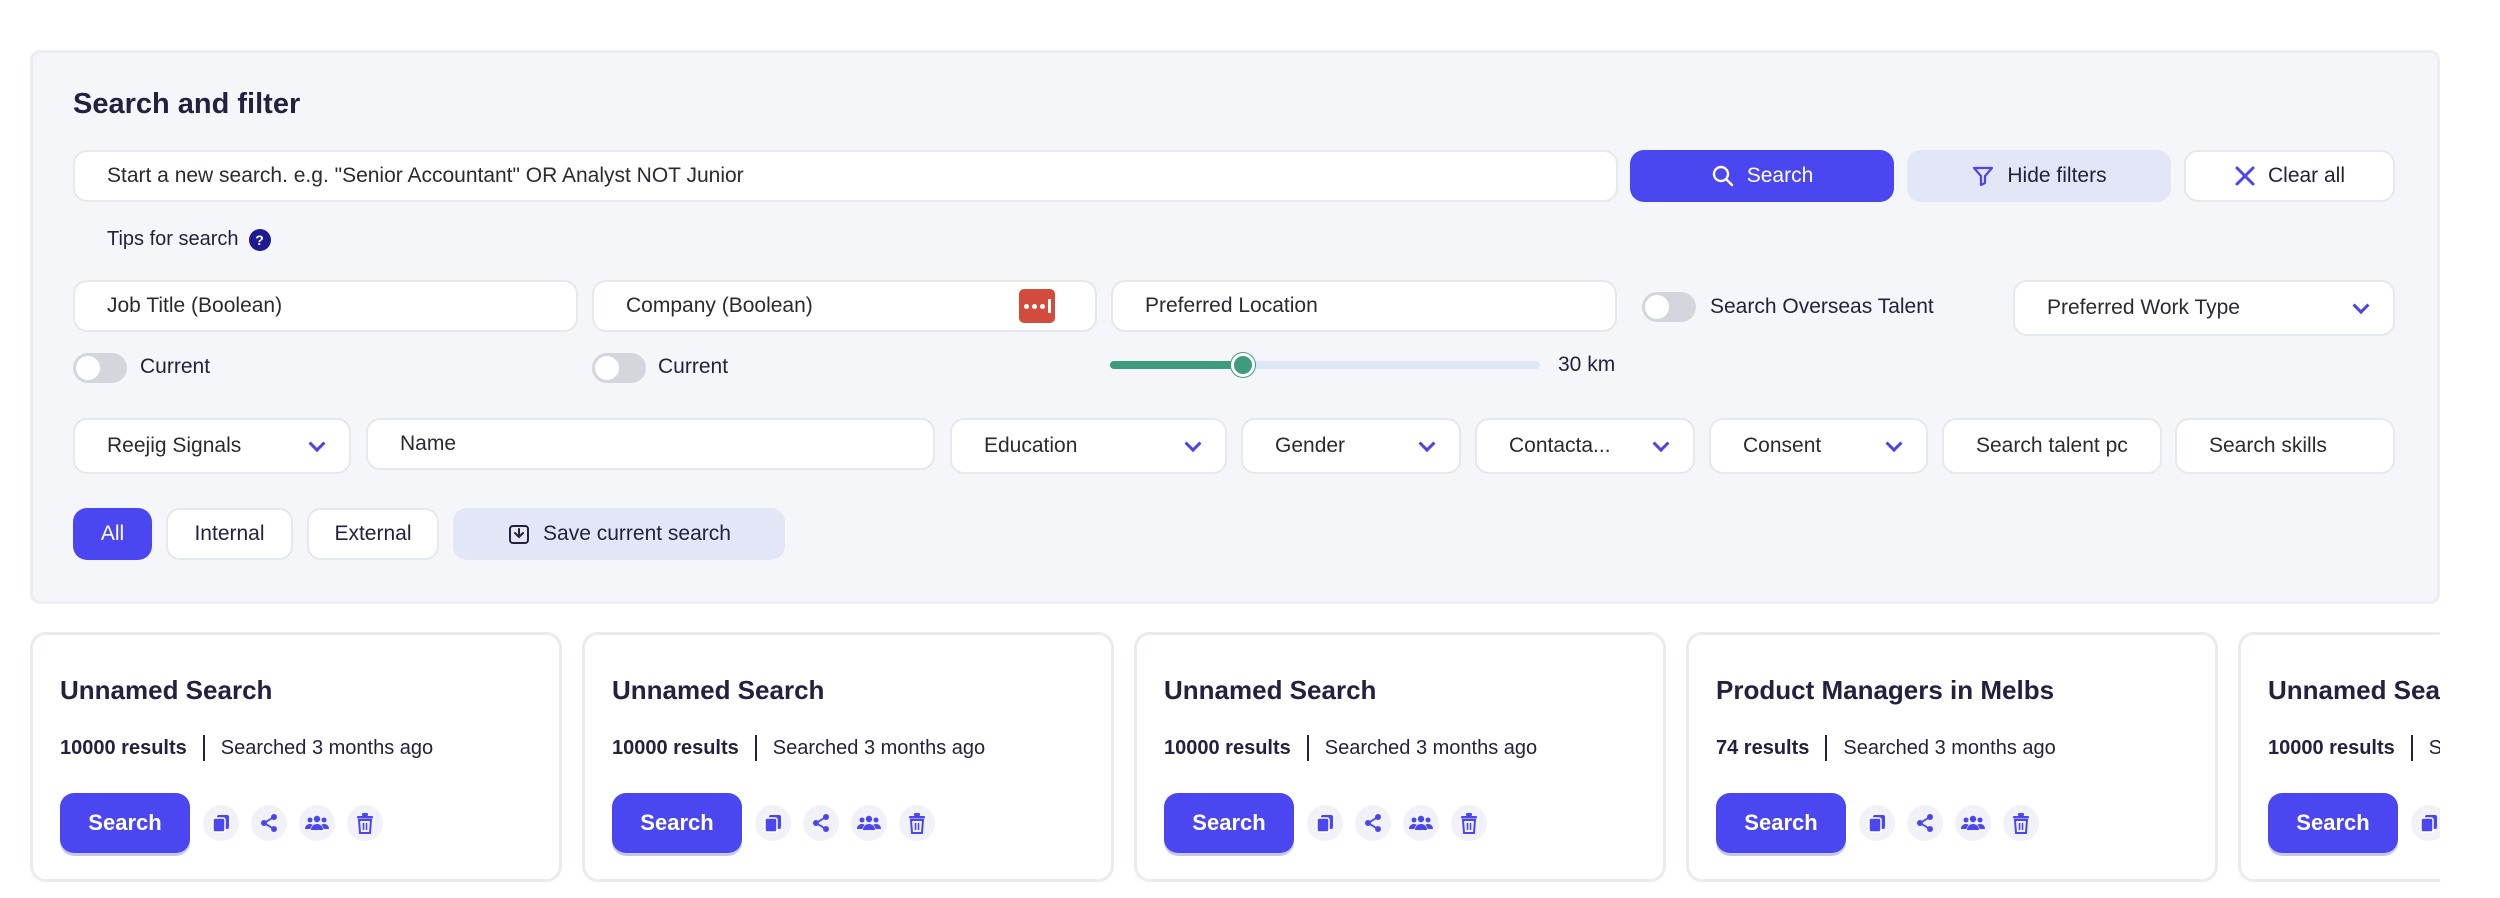 The height and width of the screenshot is (898, 2500). What do you see at coordinates (1885, 690) in the screenshot?
I see `saved-search-title: Product Managers in Melbs` at bounding box center [1885, 690].